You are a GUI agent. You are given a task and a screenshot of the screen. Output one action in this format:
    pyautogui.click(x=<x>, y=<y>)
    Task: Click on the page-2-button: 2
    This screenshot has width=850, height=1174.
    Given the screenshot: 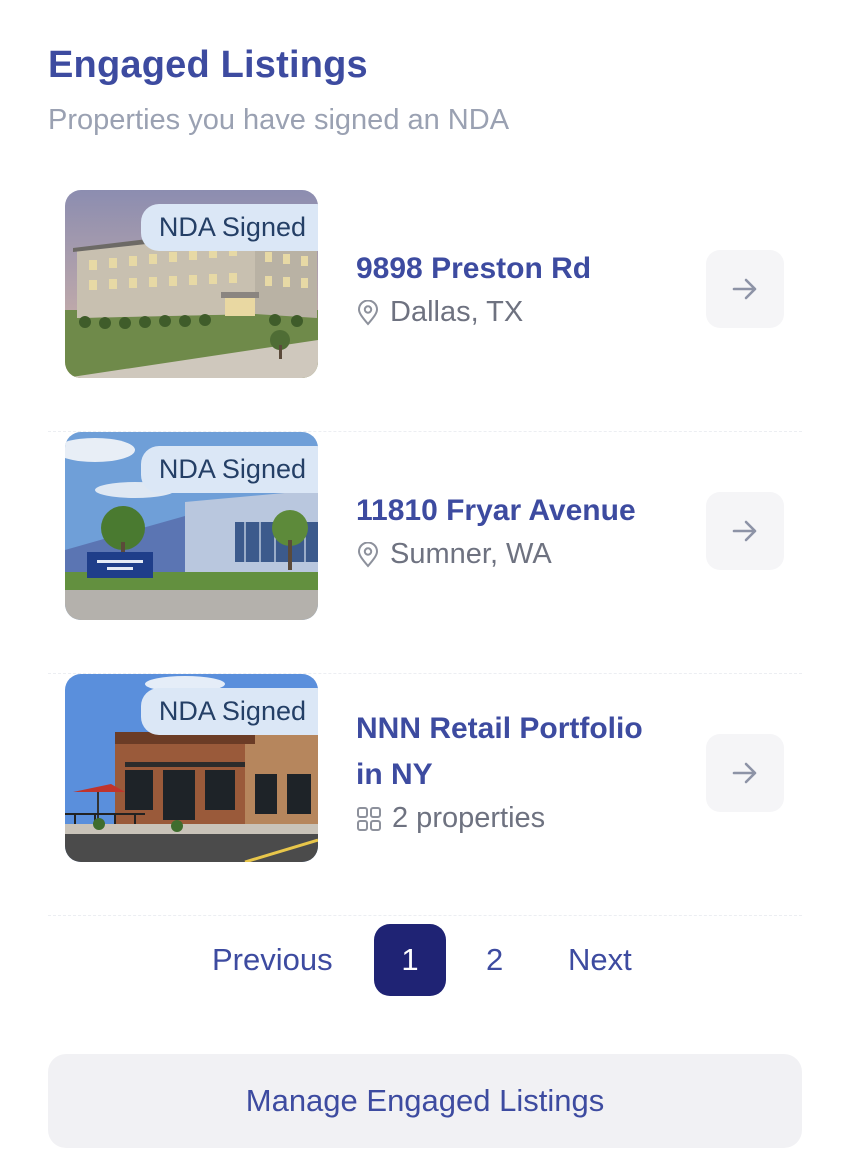 What is the action you would take?
    pyautogui.click(x=494, y=960)
    